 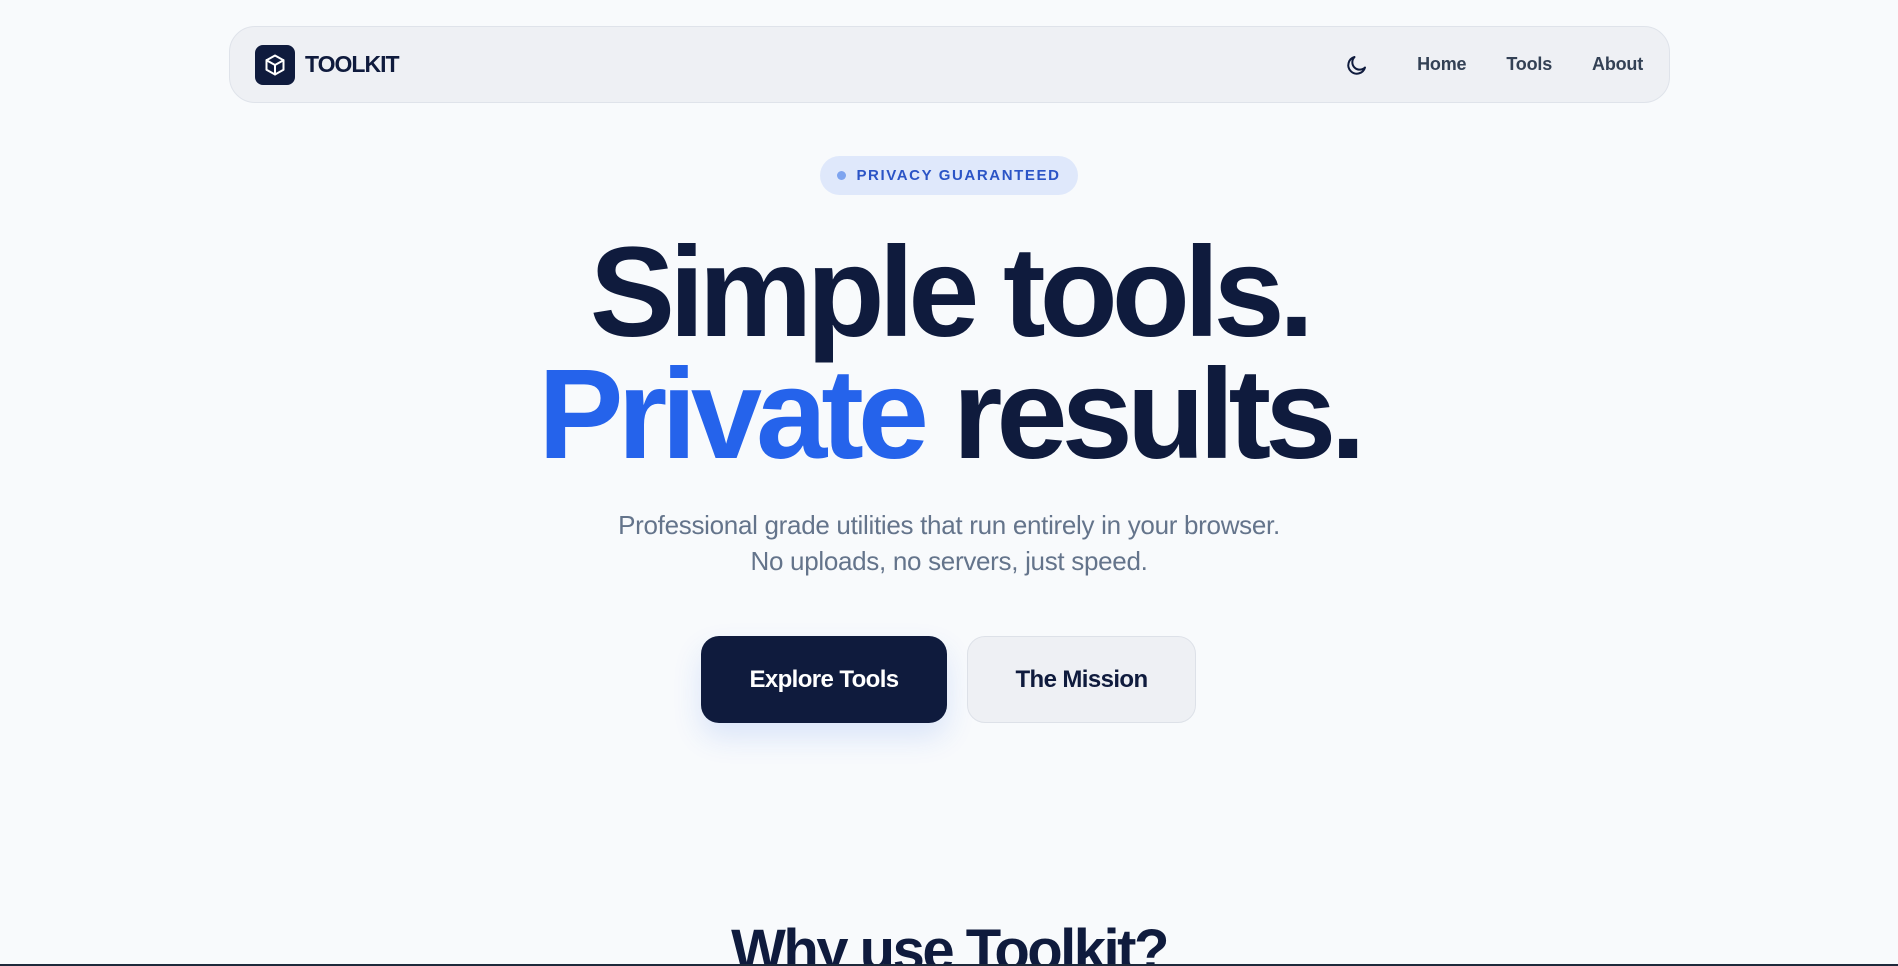 What do you see at coordinates (1144, 414) in the screenshot?
I see `headline-line-2-rest: results.` at bounding box center [1144, 414].